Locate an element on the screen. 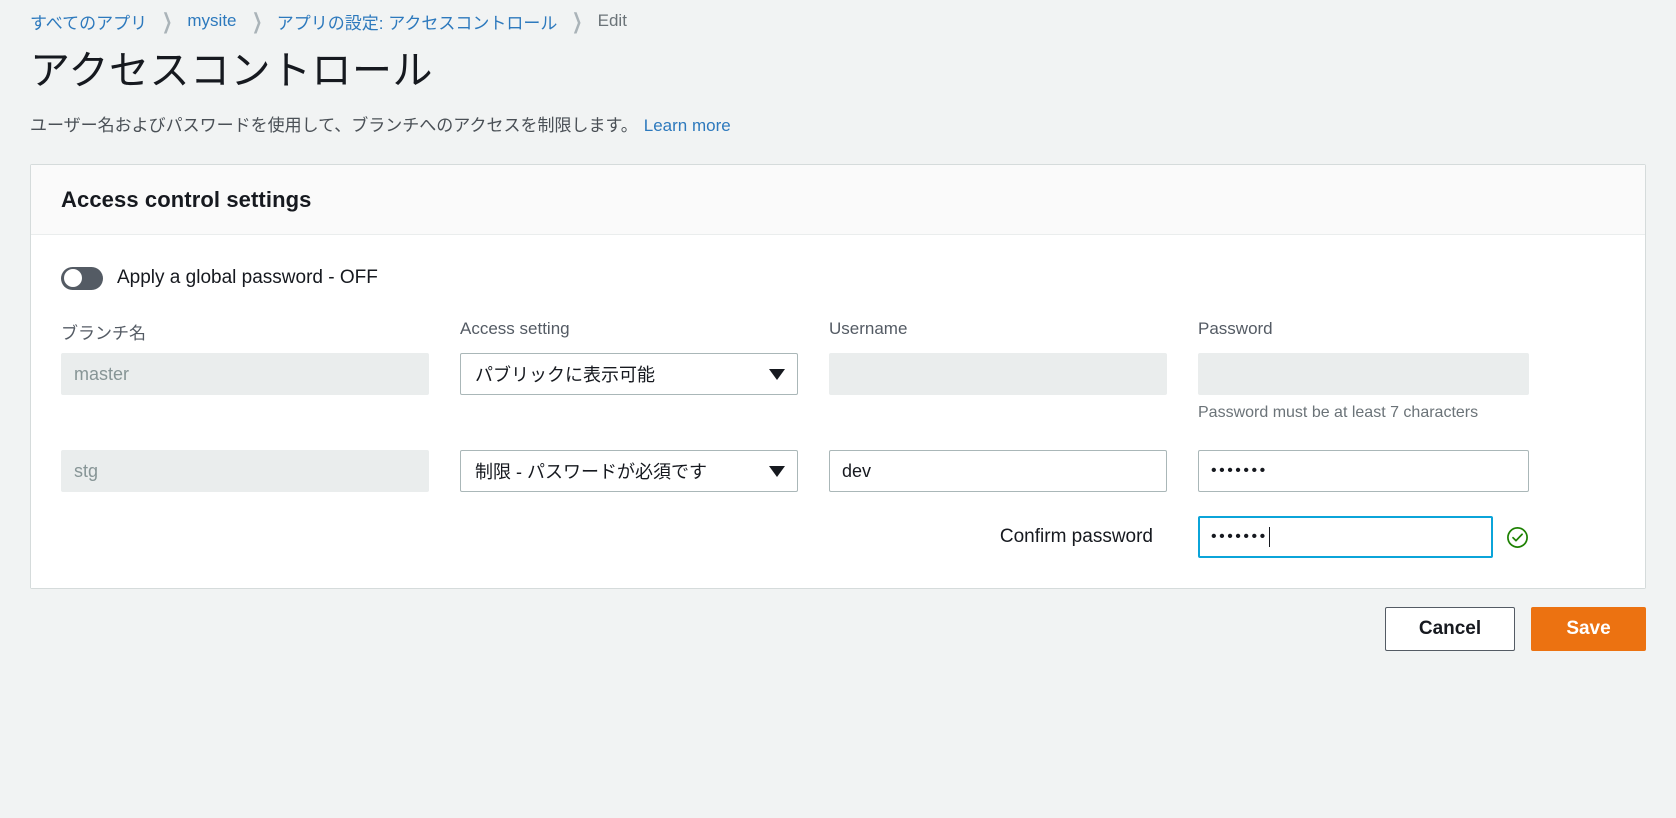 Image resolution: width=1676 pixels, height=818 pixels. confirm-password-input: ••••••• is located at coordinates (1345, 537).